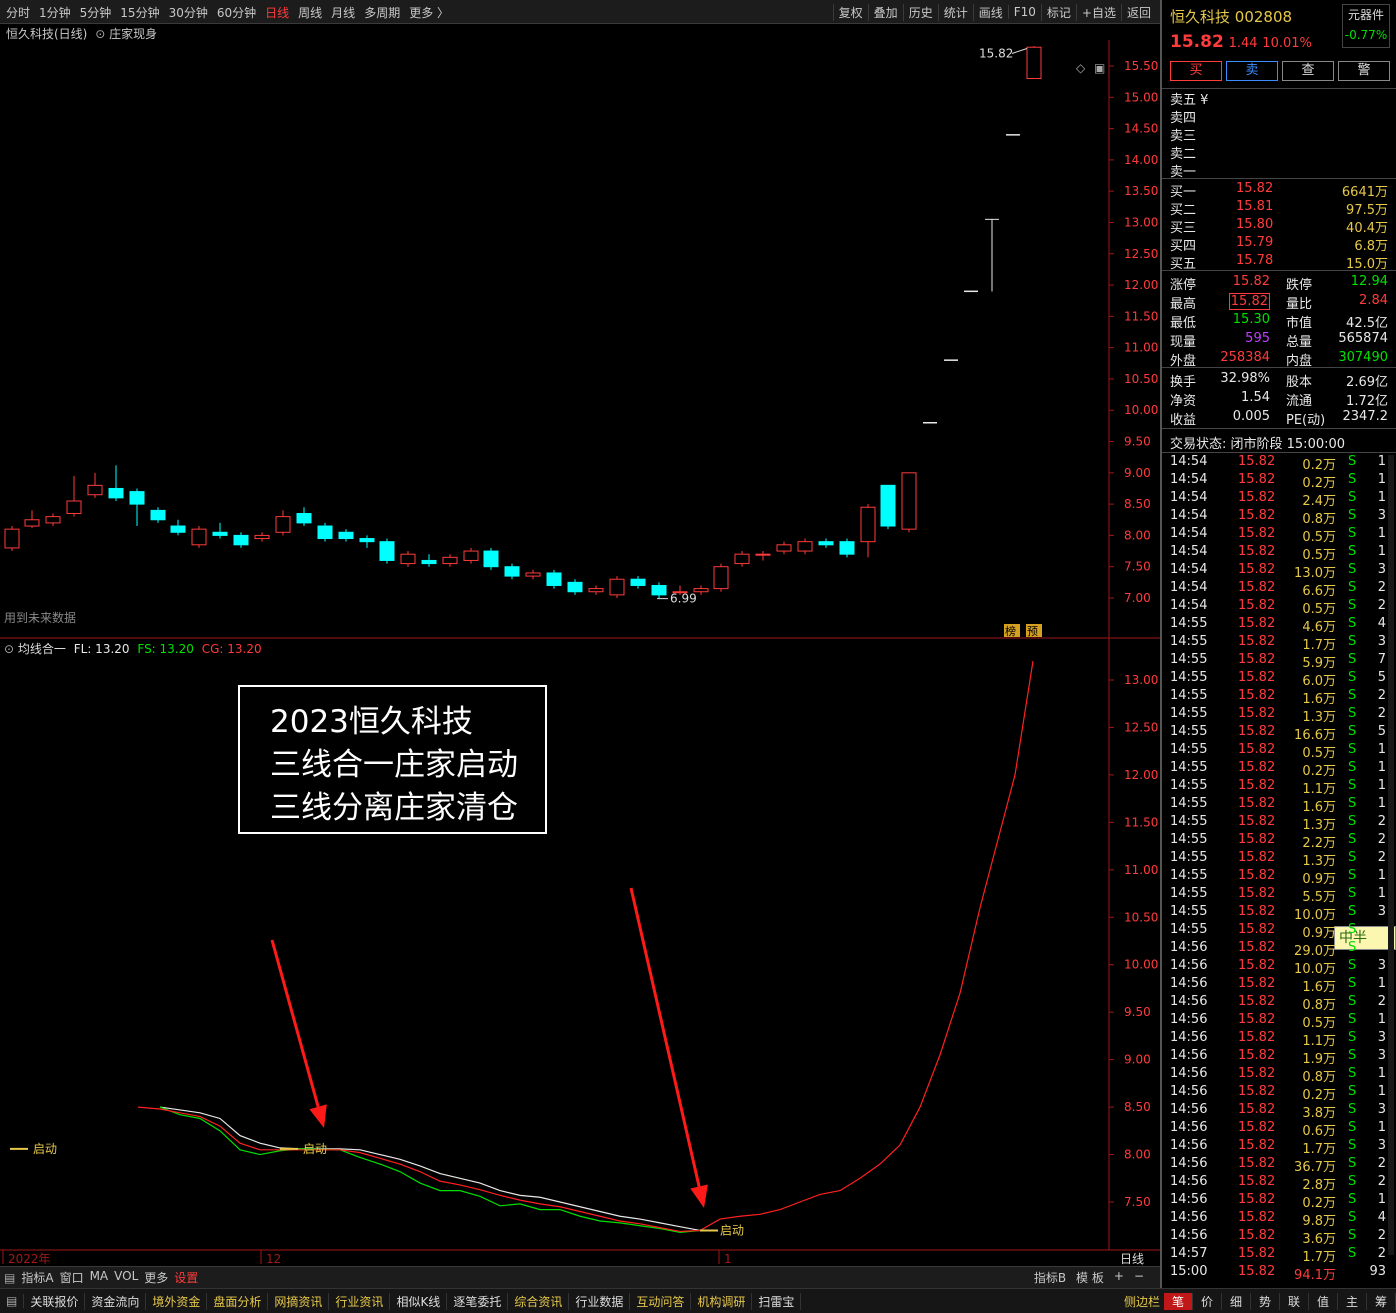 The image size is (1396, 1313). What do you see at coordinates (12, 1301) in the screenshot?
I see `tab-bar-icon: ▤` at bounding box center [12, 1301].